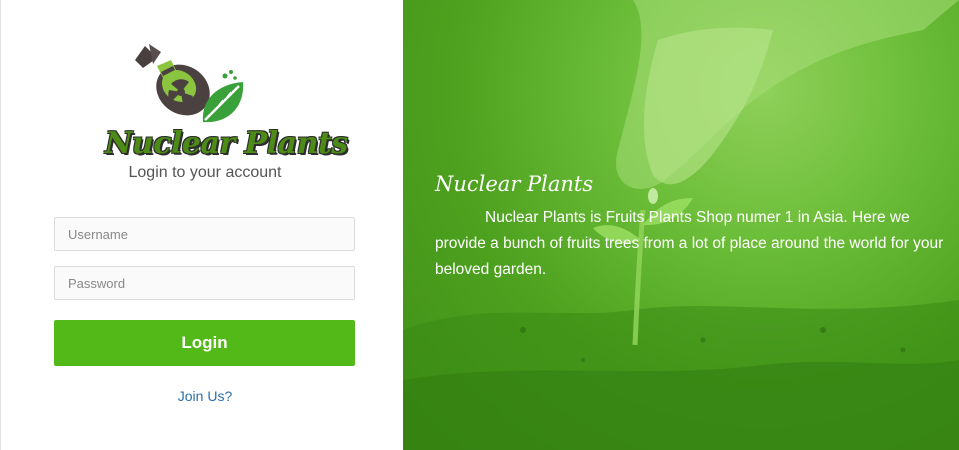 The width and height of the screenshot is (959, 450). Describe the element at coordinates (205, 396) in the screenshot. I see `join-us-link: Join Us?` at that location.